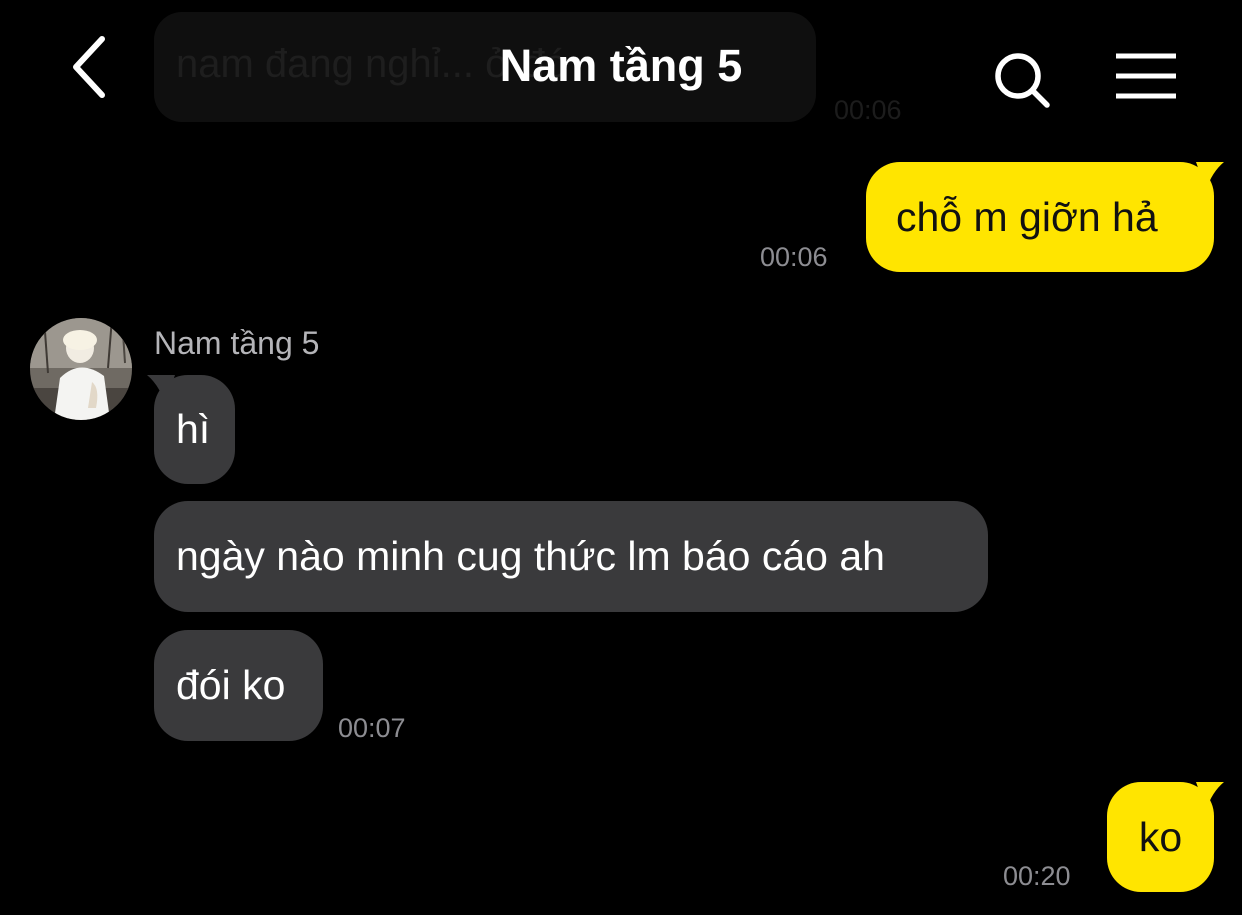 This screenshot has width=1242, height=915. I want to click on avatar, so click(81, 369).